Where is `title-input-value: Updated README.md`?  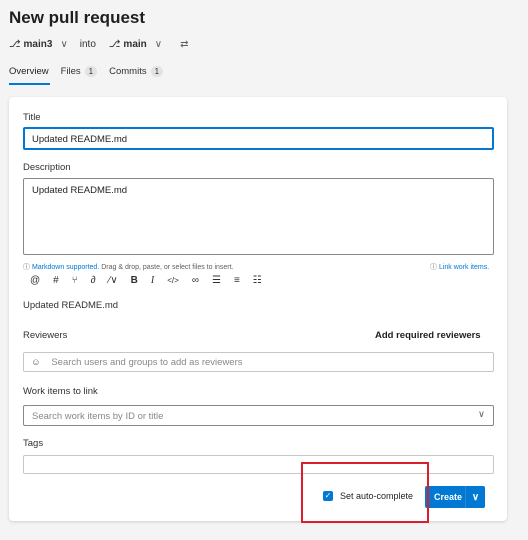
title-input-value: Updated README.md is located at coordinates (80, 139).